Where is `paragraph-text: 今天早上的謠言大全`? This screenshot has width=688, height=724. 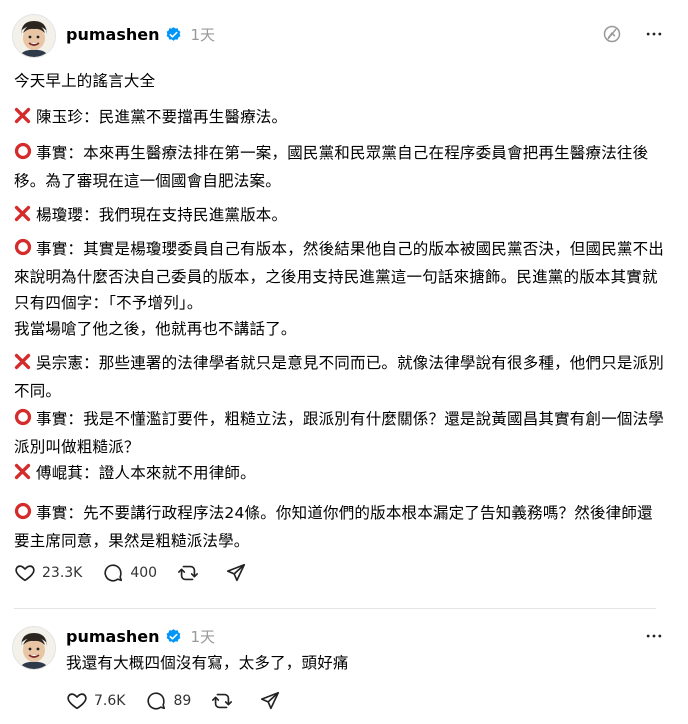 paragraph-text: 今天早上的謠言大全 is located at coordinates (85, 81).